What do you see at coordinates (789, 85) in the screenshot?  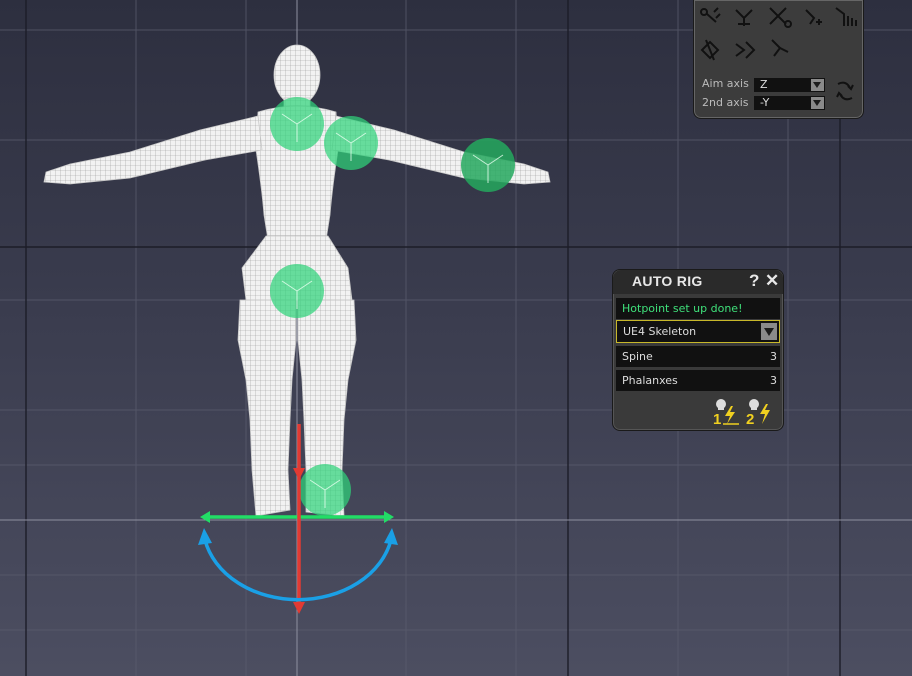 I see `aim-axis-select: Z` at bounding box center [789, 85].